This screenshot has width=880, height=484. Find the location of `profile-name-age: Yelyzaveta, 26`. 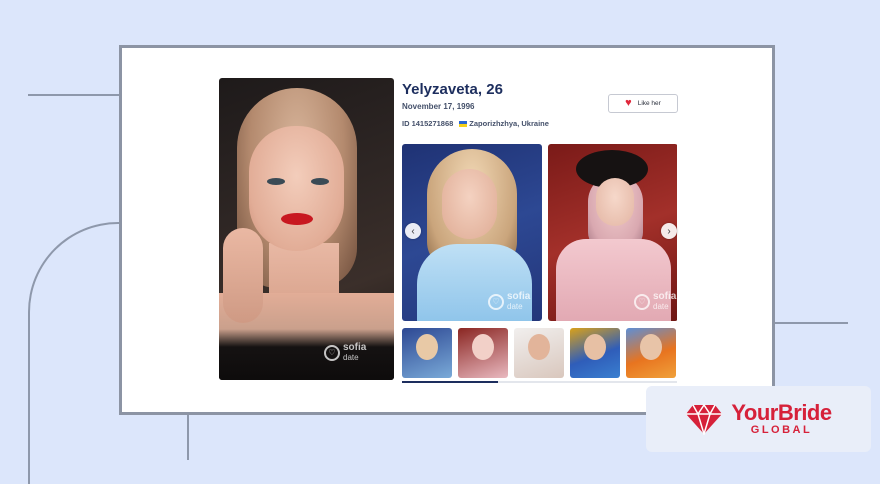

profile-name-age: Yelyzaveta, 26 is located at coordinates (452, 89).